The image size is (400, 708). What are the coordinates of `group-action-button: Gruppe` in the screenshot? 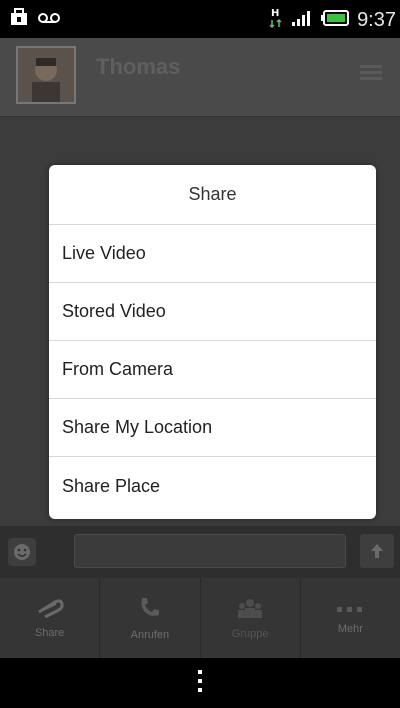 It's located at (251, 618).